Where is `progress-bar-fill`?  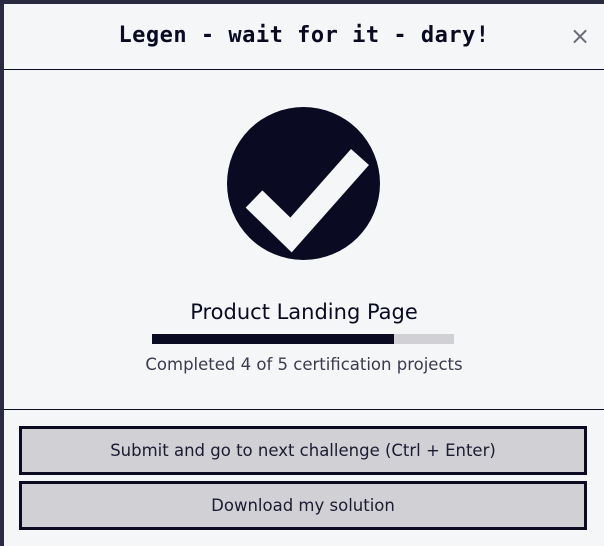 progress-bar-fill is located at coordinates (273, 339).